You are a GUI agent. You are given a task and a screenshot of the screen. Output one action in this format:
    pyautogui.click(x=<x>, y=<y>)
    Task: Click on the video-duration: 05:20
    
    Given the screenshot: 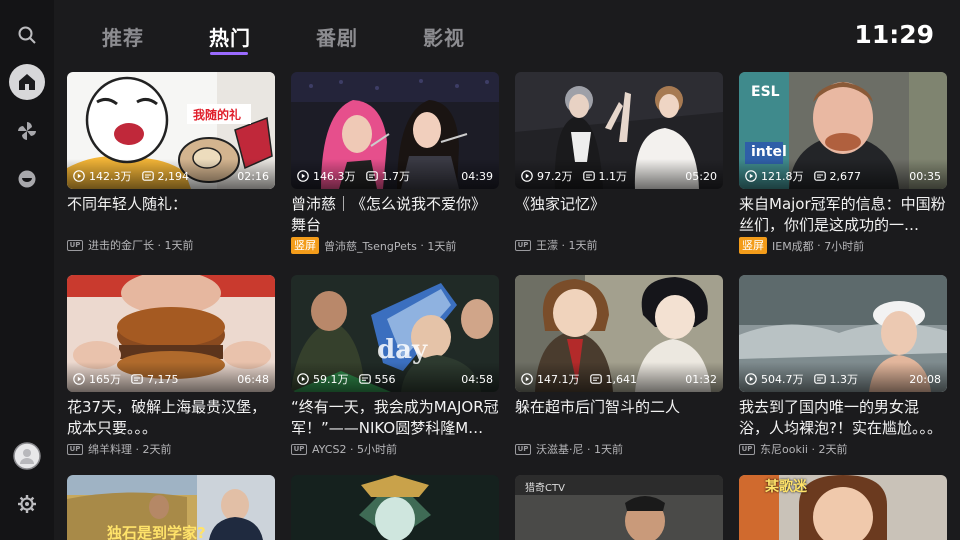 What is the action you would take?
    pyautogui.click(x=701, y=176)
    